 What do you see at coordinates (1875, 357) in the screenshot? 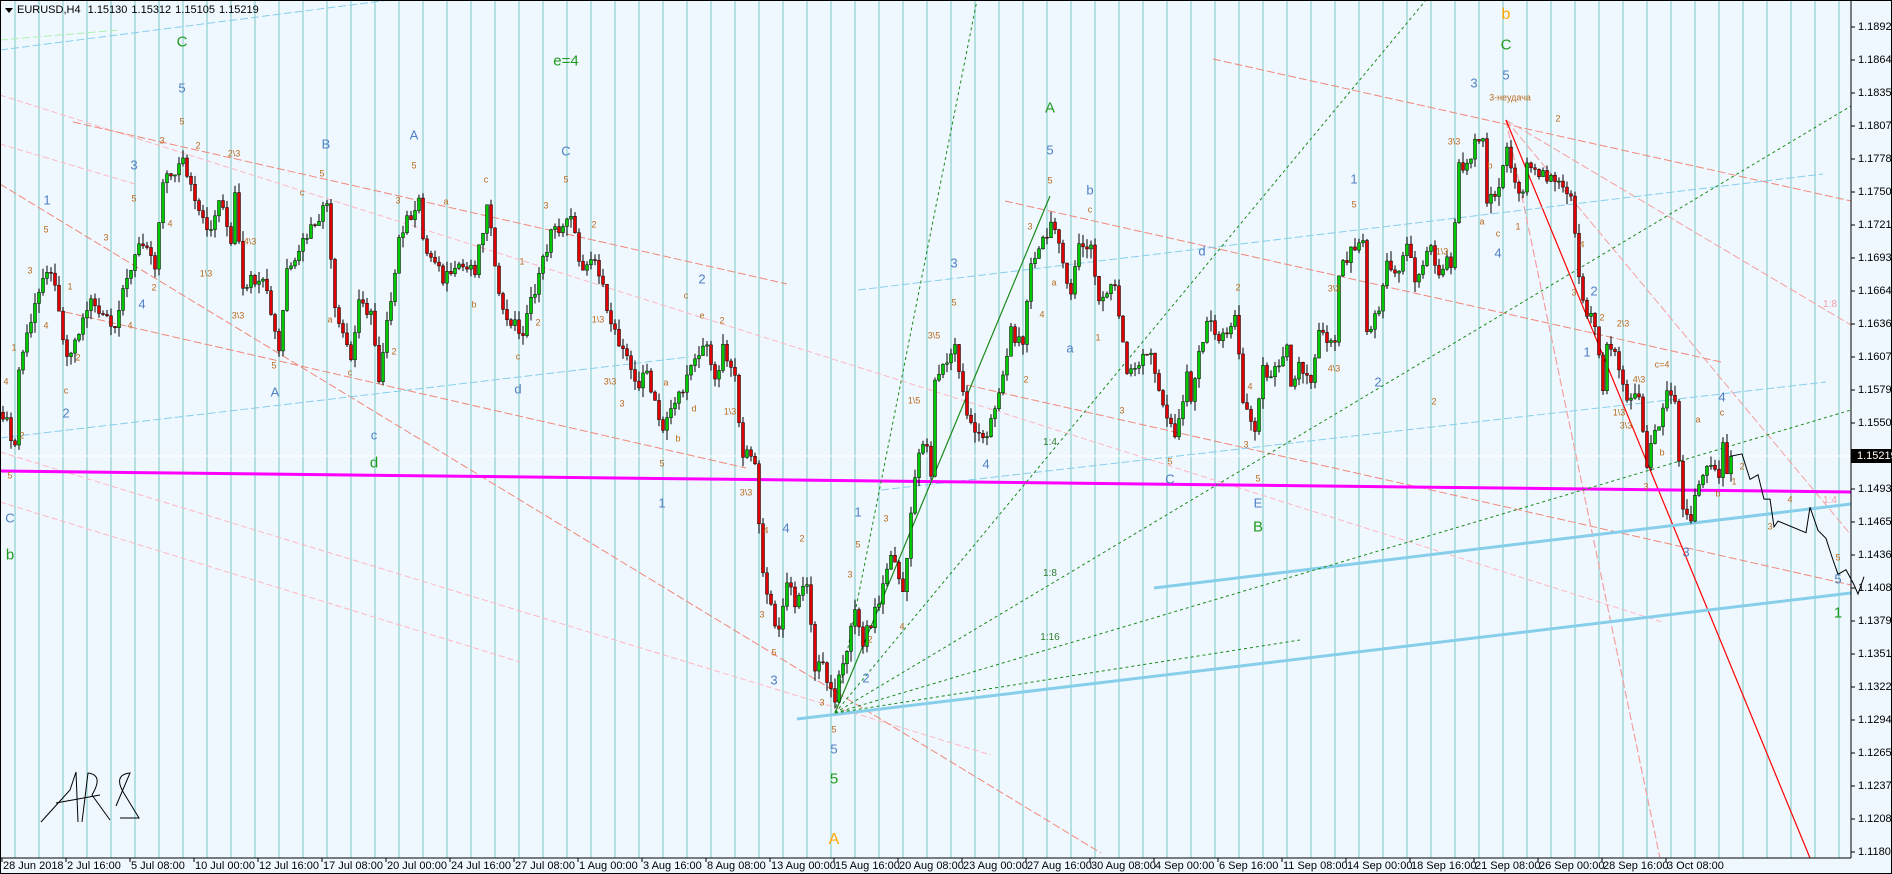
I see `price-tick-label: 1.16077` at bounding box center [1875, 357].